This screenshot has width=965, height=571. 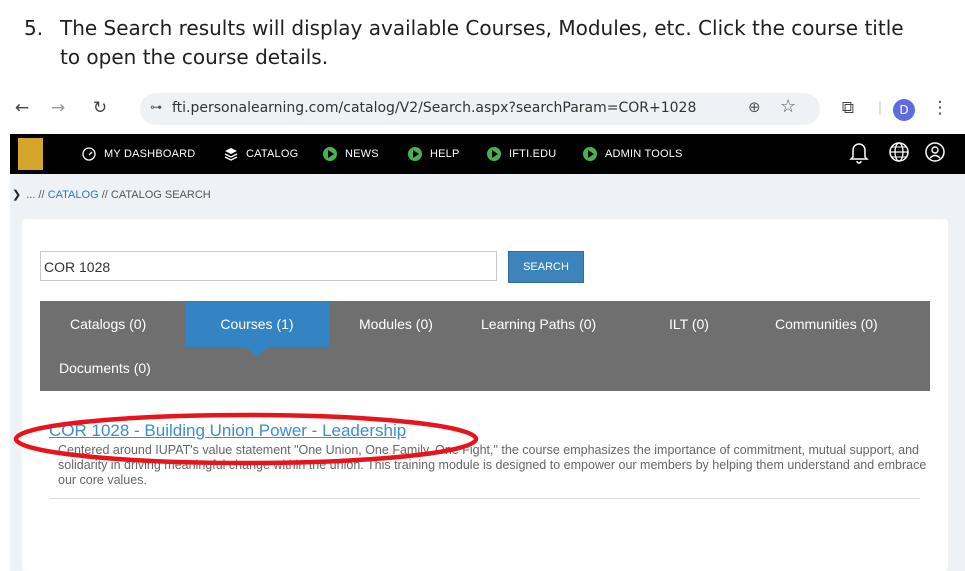 What do you see at coordinates (826, 324) in the screenshot?
I see `tab-communities: Communities (0)` at bounding box center [826, 324].